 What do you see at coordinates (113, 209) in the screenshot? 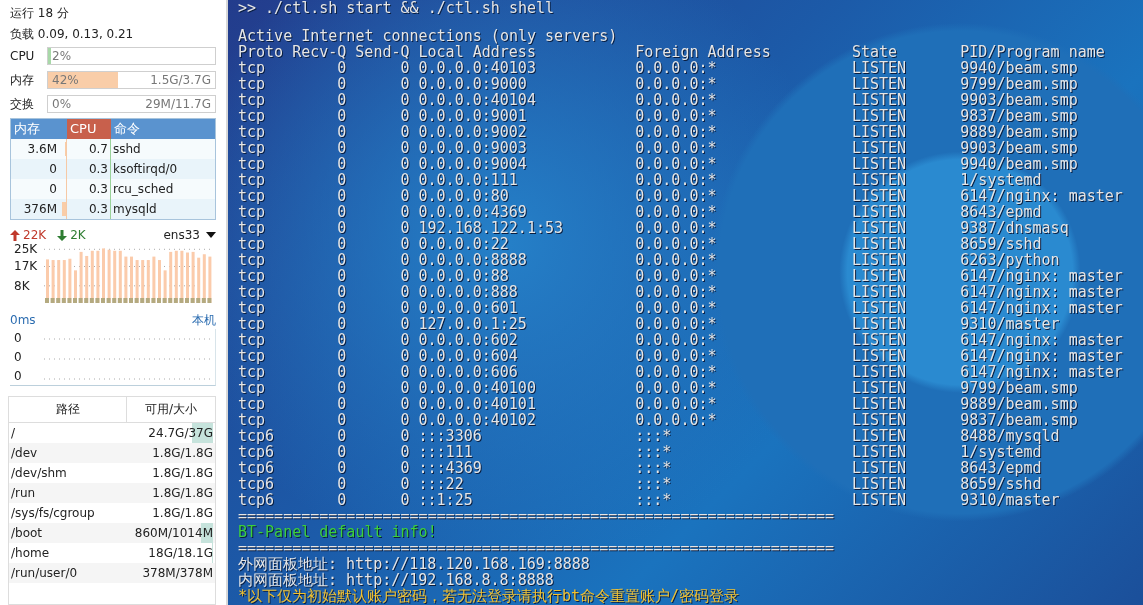
I see `process-row: 376M 0.3 mysqld` at bounding box center [113, 209].